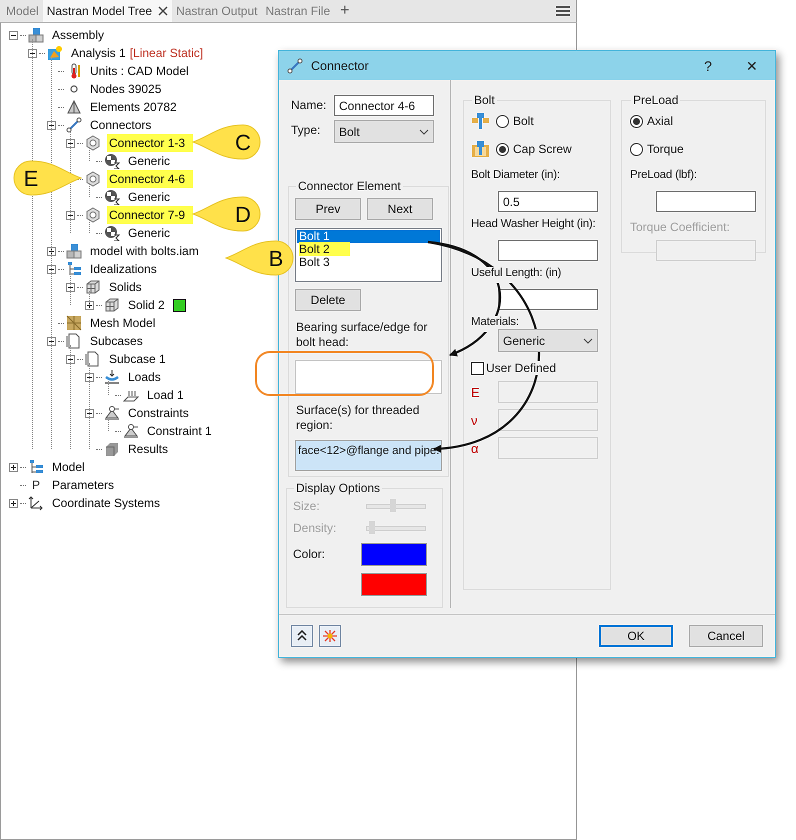  What do you see at coordinates (36, 485) in the screenshot?
I see `parameter-icon: P` at bounding box center [36, 485].